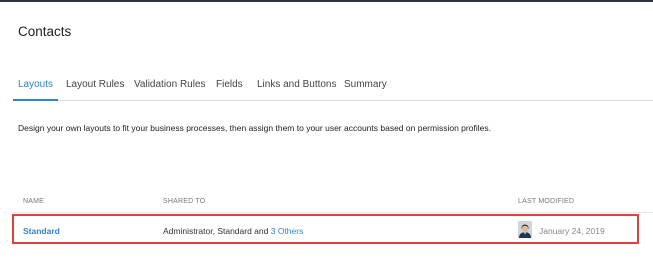 This screenshot has width=653, height=279. What do you see at coordinates (184, 201) in the screenshot?
I see `column-header-shared-to: SHARED TO` at bounding box center [184, 201].